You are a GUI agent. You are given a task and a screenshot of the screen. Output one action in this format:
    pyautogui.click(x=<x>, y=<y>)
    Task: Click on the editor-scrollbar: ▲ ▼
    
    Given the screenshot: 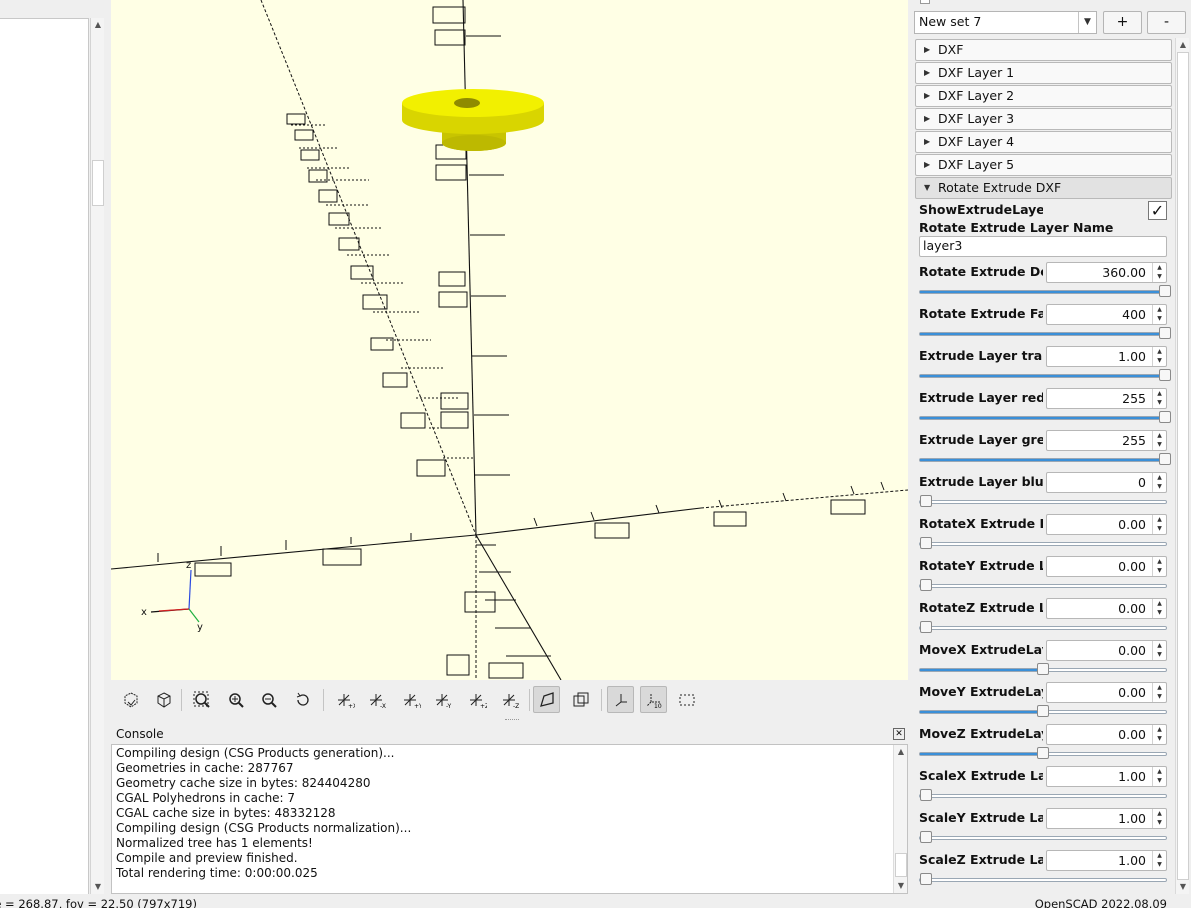 What is the action you would take?
    pyautogui.click(x=97, y=456)
    